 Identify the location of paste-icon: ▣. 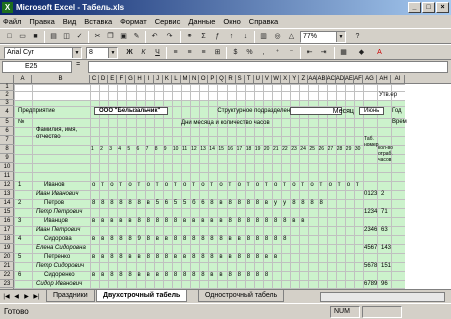
(123, 37).